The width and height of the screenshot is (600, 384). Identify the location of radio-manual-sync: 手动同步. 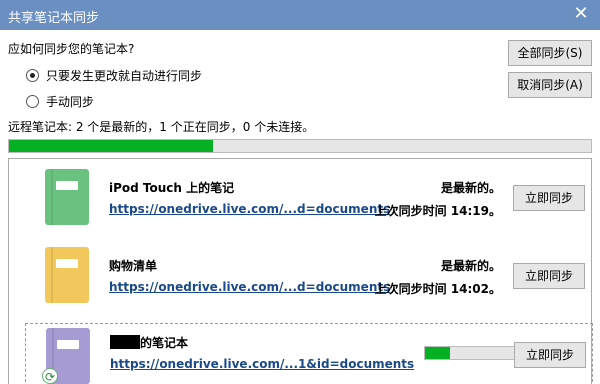
(60, 101).